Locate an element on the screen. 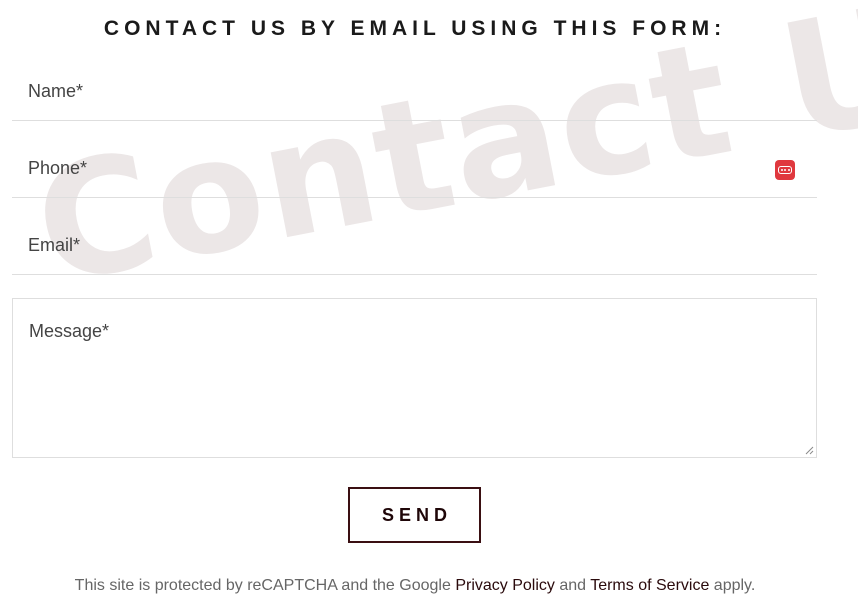  phone-field: Phone* is located at coordinates (414, 169).